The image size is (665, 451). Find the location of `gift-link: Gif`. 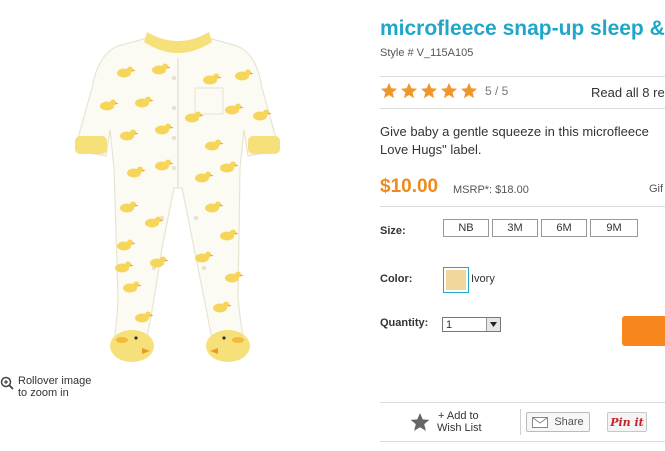

gift-link: Gif is located at coordinates (656, 189).